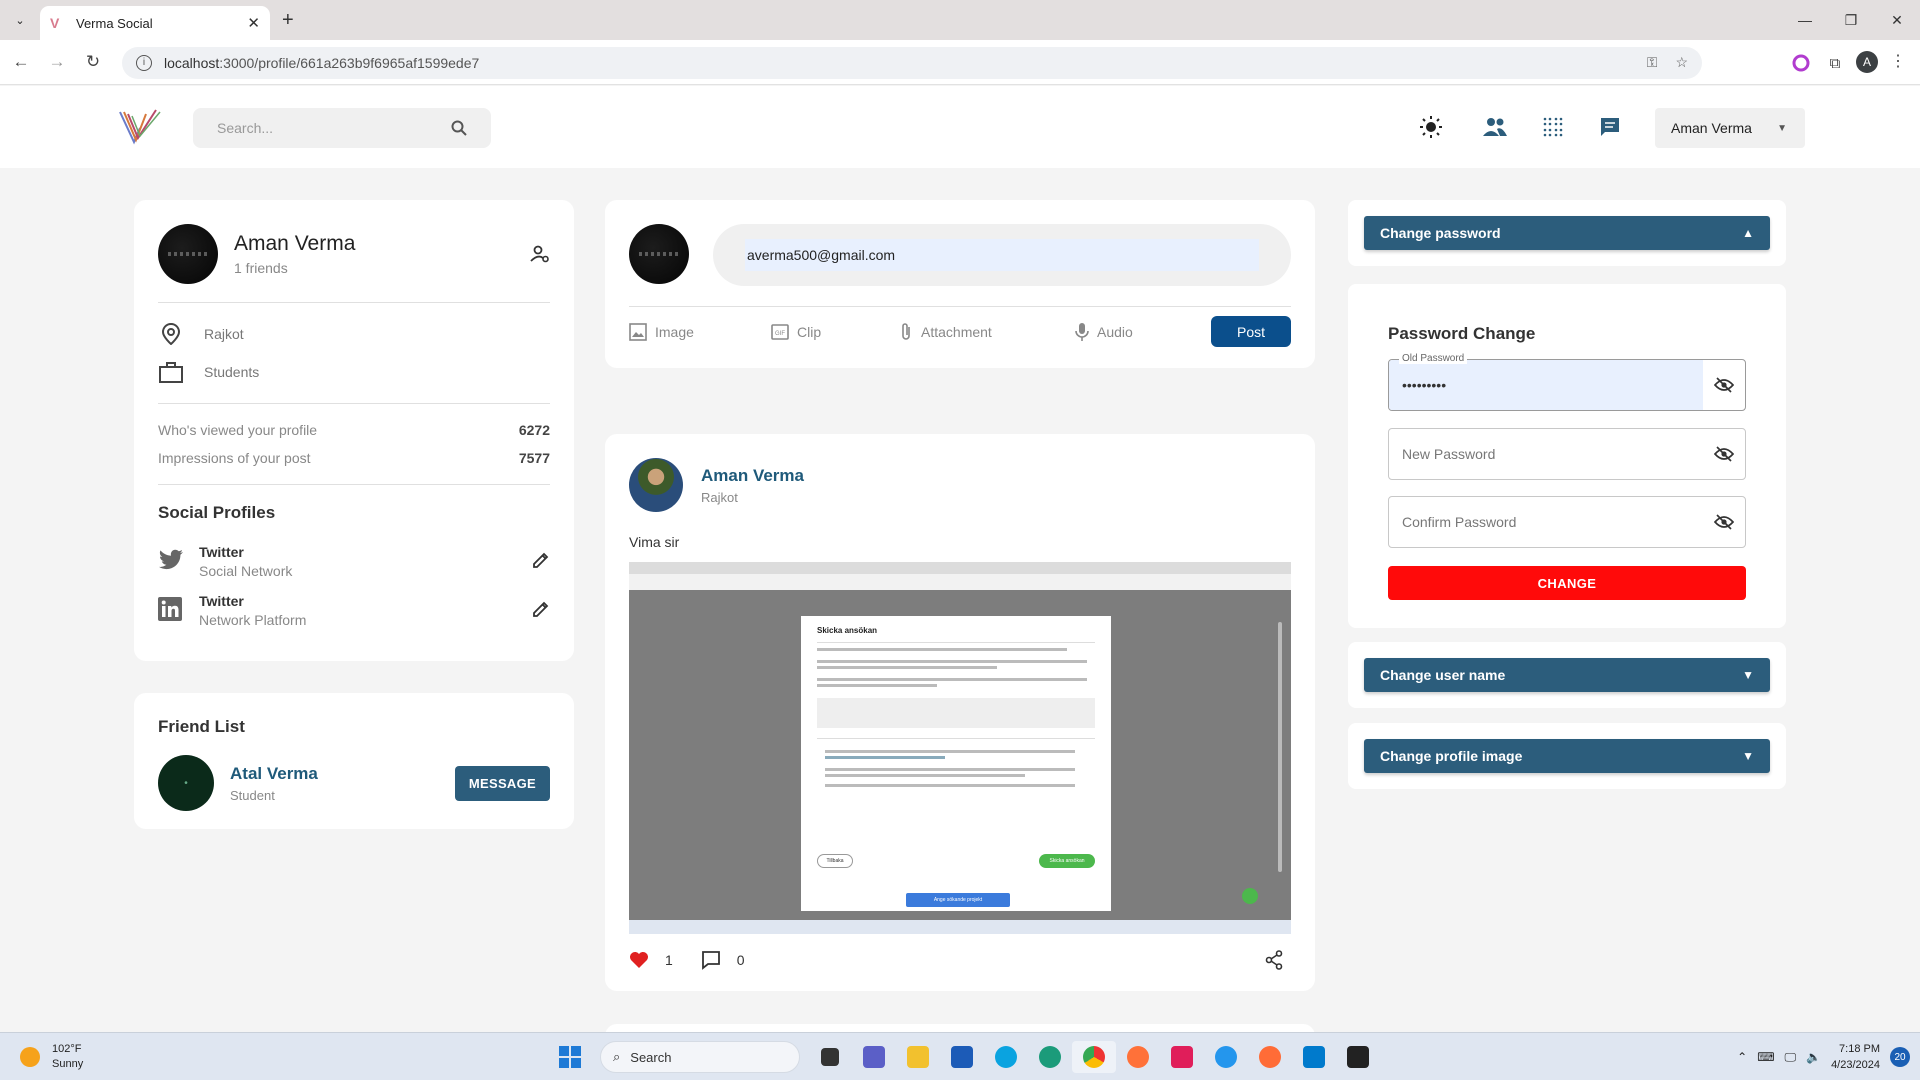 This screenshot has width=1920, height=1080. Describe the element at coordinates (654, 542) in the screenshot. I see `post-text: Vima sir` at that location.